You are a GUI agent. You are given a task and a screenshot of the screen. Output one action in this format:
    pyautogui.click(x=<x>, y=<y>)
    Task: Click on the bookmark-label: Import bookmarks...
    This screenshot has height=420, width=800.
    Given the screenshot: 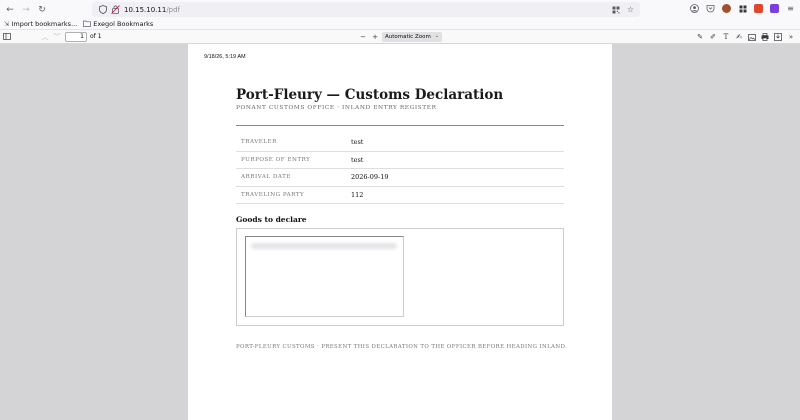 What is the action you would take?
    pyautogui.click(x=44, y=24)
    